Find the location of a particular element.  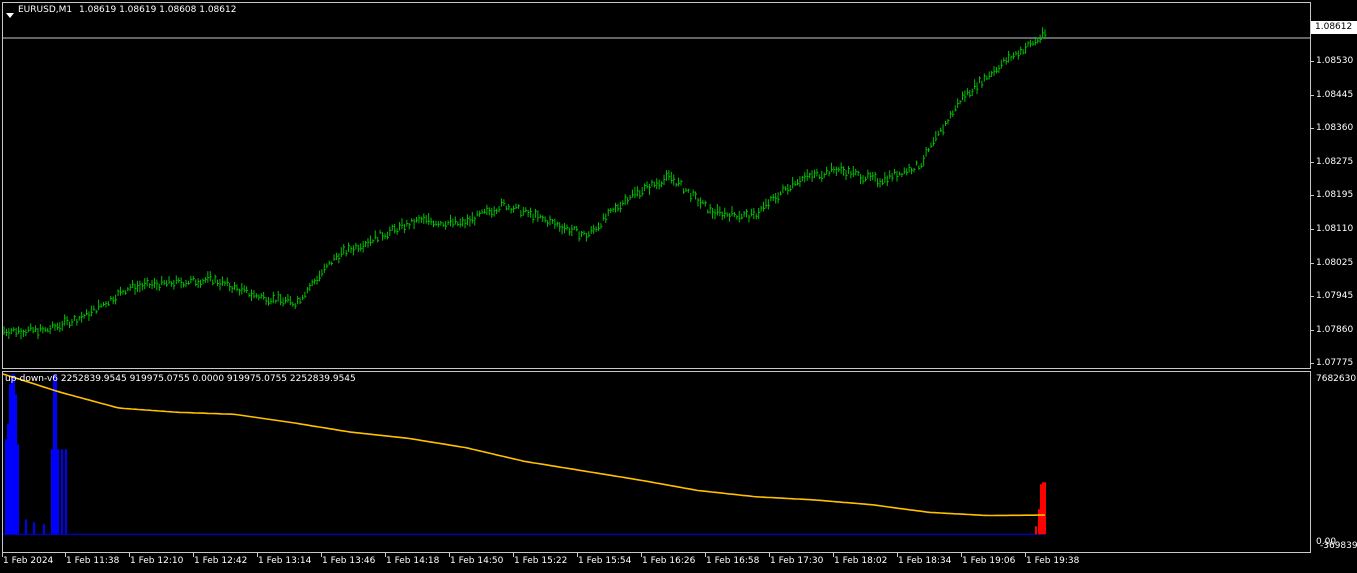

time-axis-label: 1 Feb 2024 is located at coordinates (28, 561).